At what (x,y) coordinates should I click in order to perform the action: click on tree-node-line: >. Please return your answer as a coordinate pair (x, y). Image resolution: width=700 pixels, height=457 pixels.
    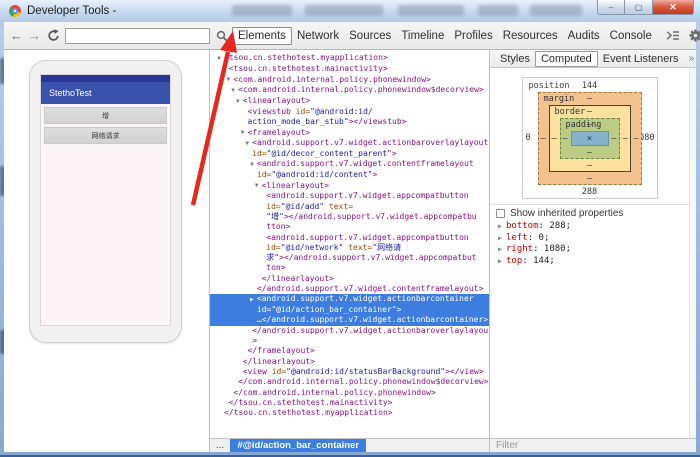
    Looking at the image, I should click on (349, 341).